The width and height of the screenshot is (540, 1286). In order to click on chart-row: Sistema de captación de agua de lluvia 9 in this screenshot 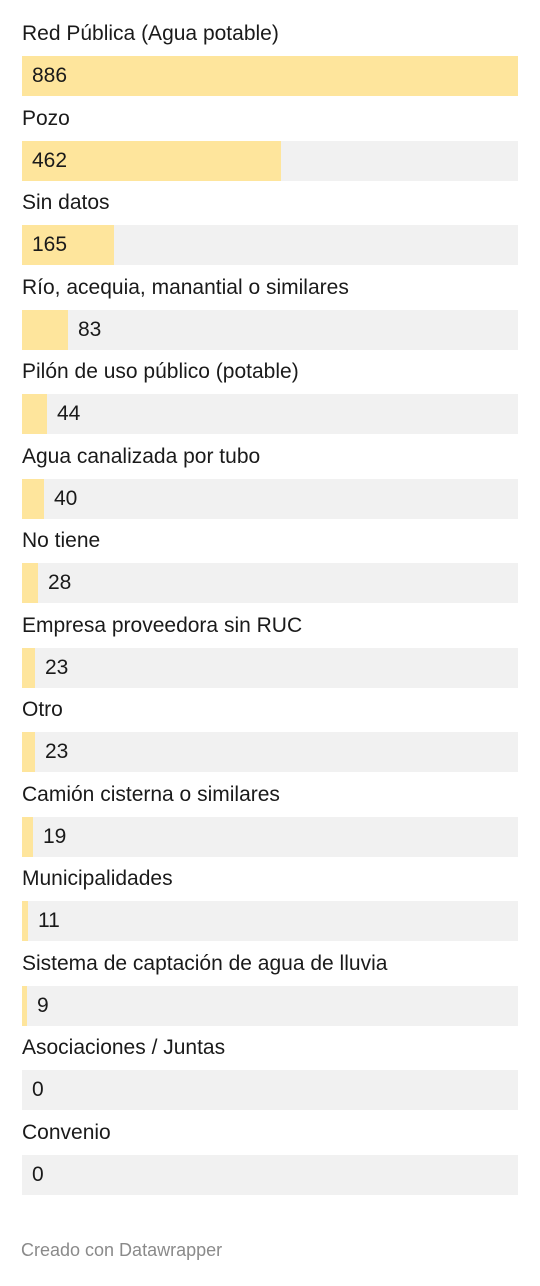, I will do `click(270, 986)`.